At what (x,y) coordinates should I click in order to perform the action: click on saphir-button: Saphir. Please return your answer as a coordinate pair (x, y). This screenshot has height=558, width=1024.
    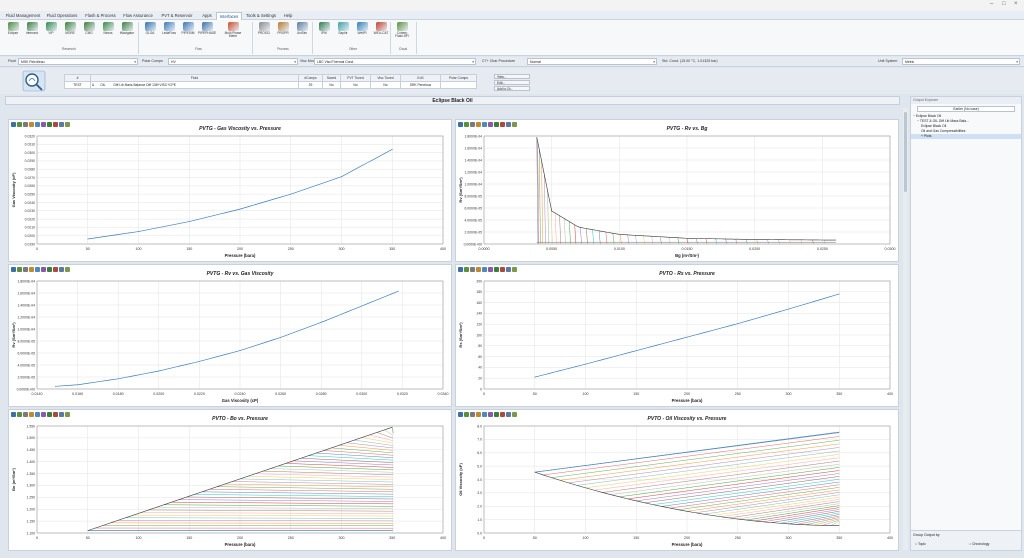
    Looking at the image, I should click on (343, 32).